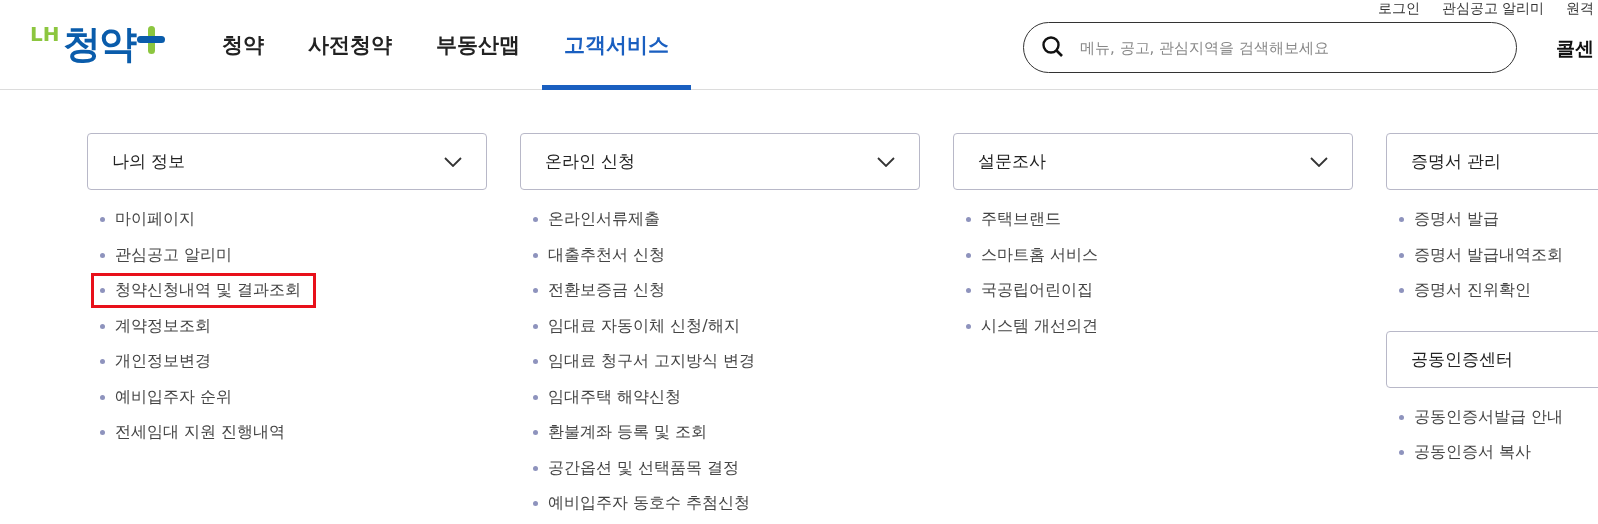 The width and height of the screenshot is (1598, 524). What do you see at coordinates (1040, 255) in the screenshot?
I see `menu-link-label: 스마트홈 서비스` at bounding box center [1040, 255].